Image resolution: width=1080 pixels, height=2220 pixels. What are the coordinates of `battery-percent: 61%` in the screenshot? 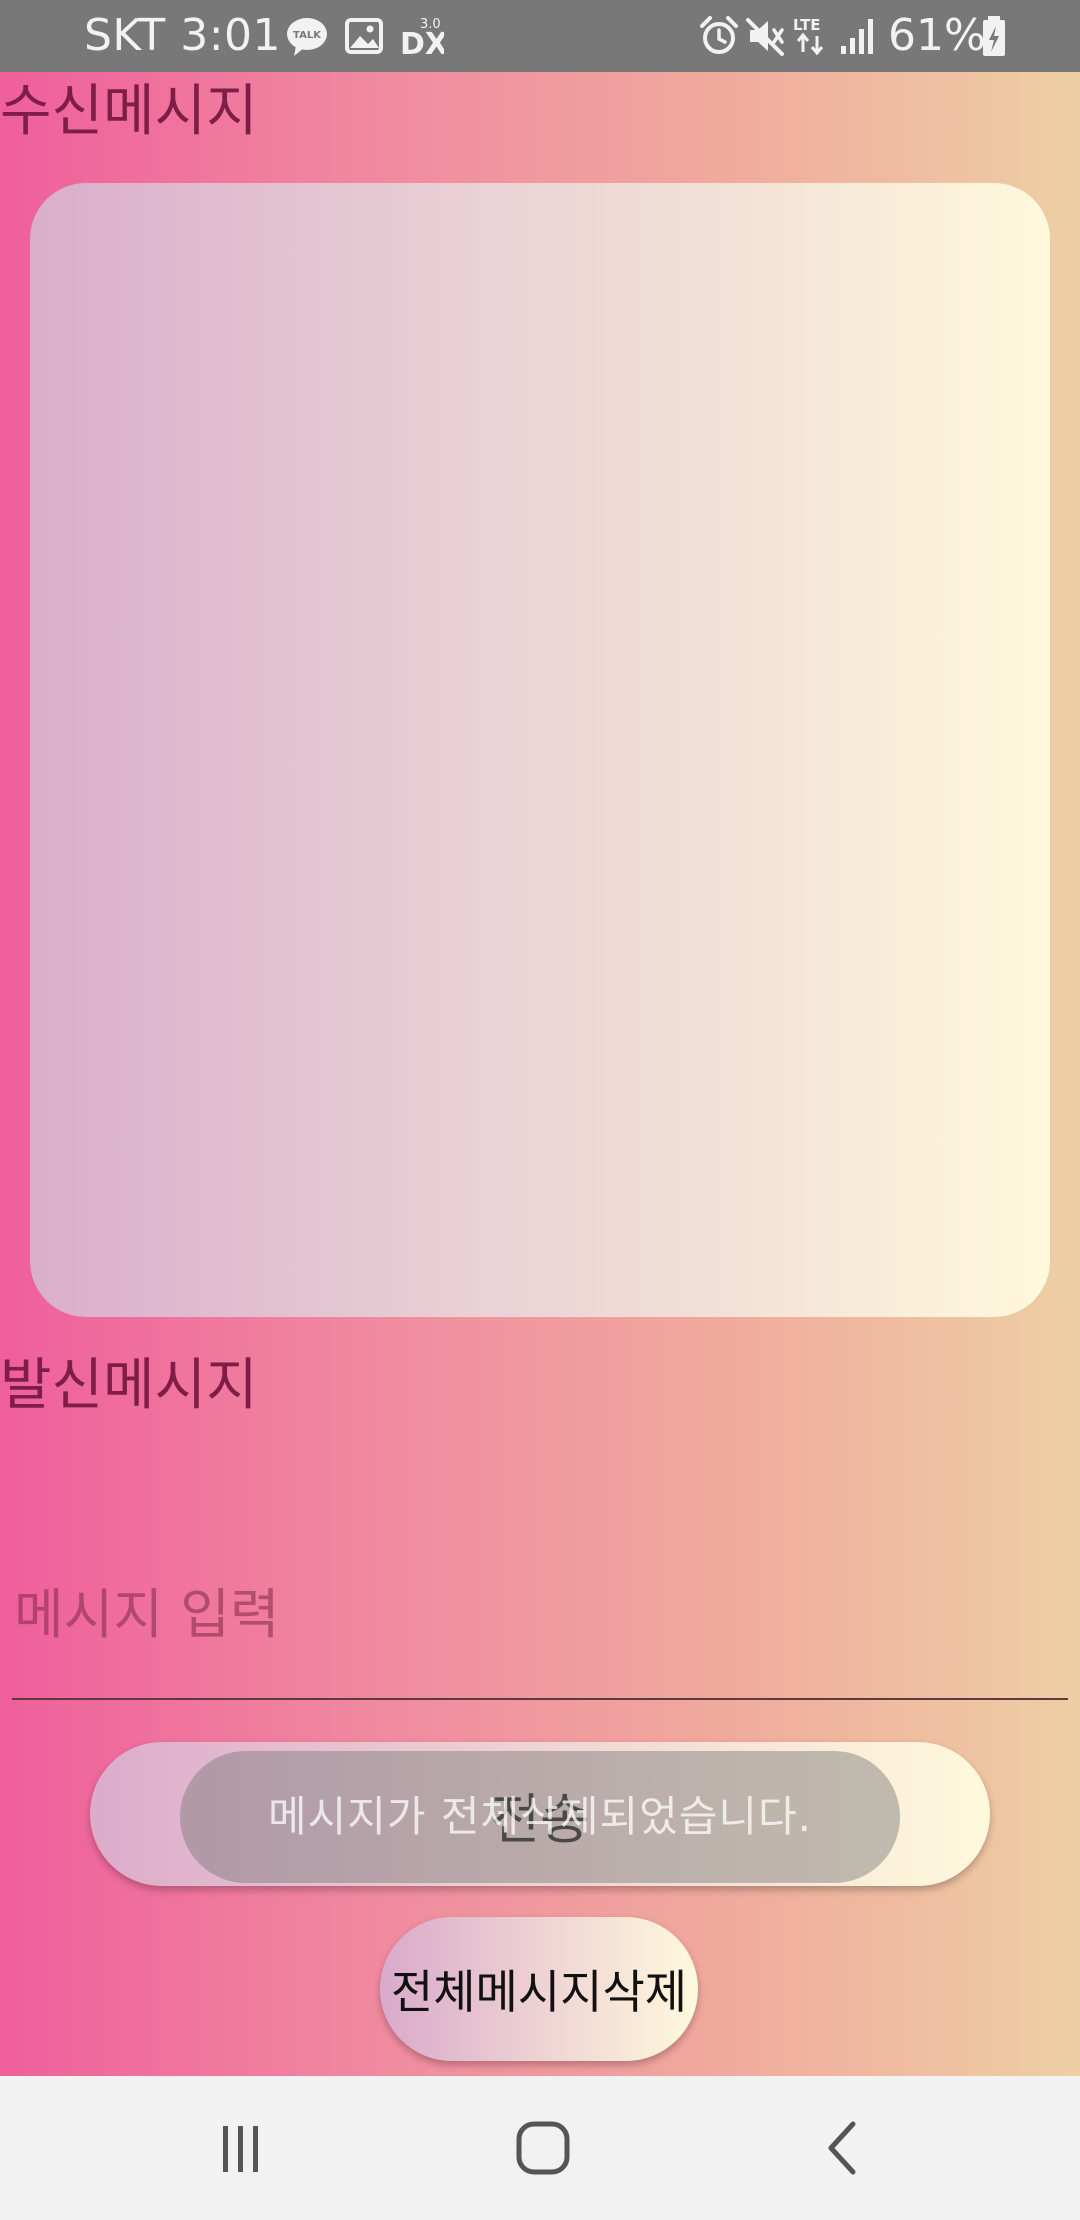 It's located at (937, 35).